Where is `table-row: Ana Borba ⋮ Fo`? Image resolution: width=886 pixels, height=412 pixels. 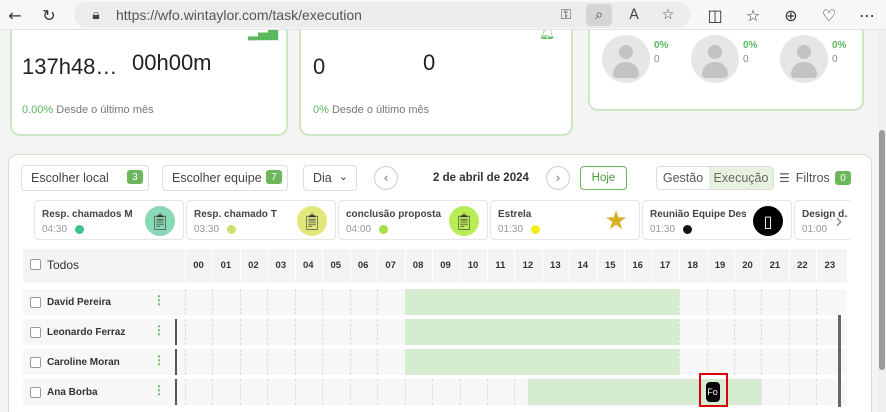 table-row: Ana Borba ⋮ Fo is located at coordinates (435, 390).